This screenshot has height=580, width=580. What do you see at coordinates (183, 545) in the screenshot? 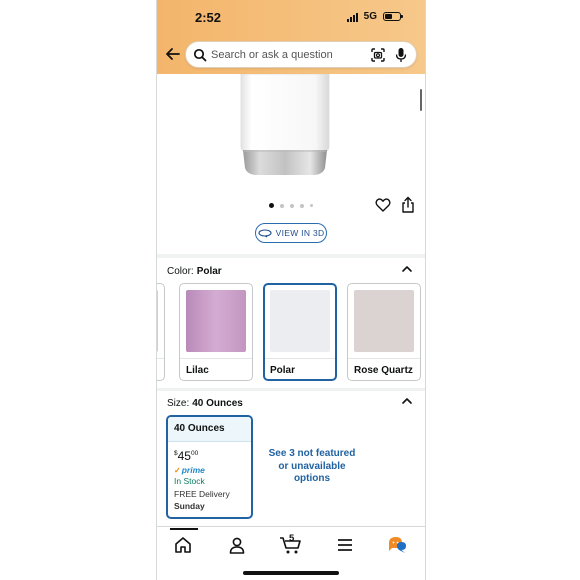
I see `home-icon` at bounding box center [183, 545].